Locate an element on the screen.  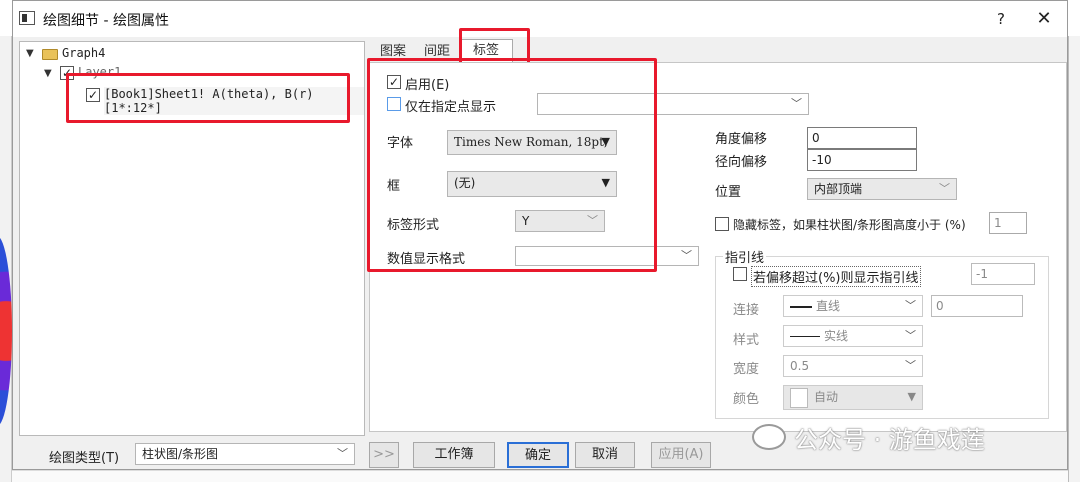
connect-label: 连接 is located at coordinates (746, 310).